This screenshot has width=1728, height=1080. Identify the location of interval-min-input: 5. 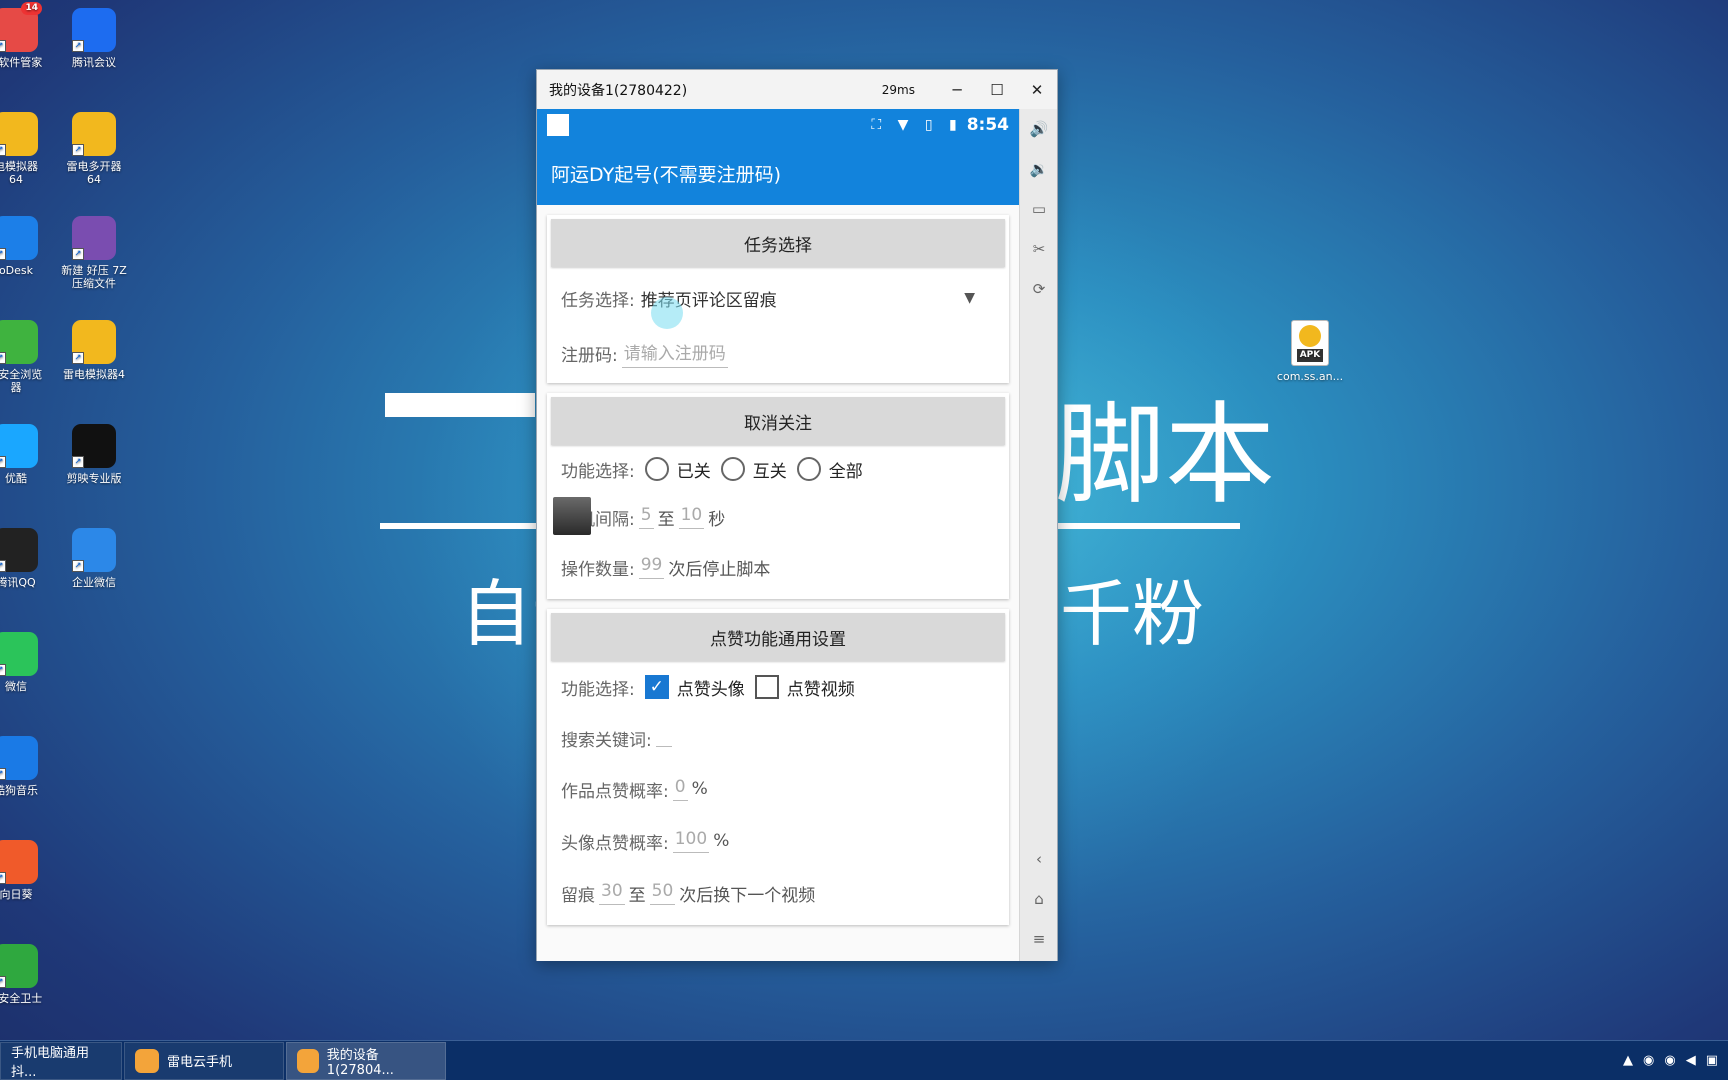
(646, 517).